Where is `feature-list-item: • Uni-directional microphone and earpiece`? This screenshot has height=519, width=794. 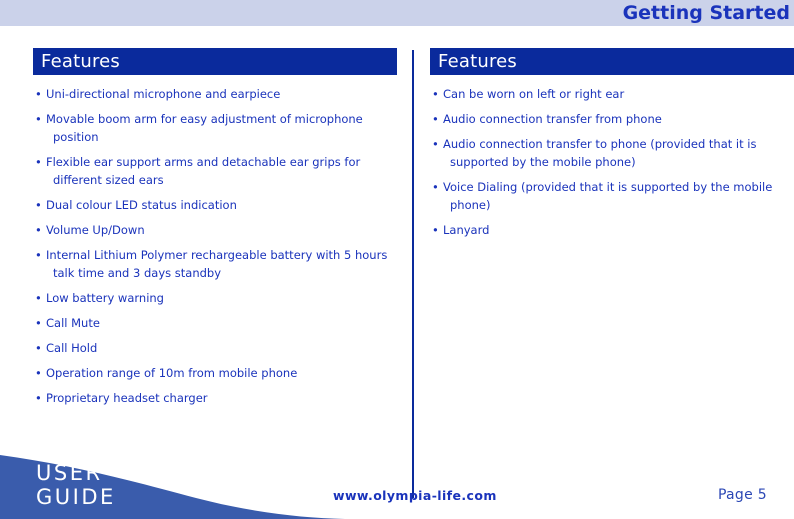
feature-list-item: • Uni-directional microphone and earpiece is located at coordinates (215, 94).